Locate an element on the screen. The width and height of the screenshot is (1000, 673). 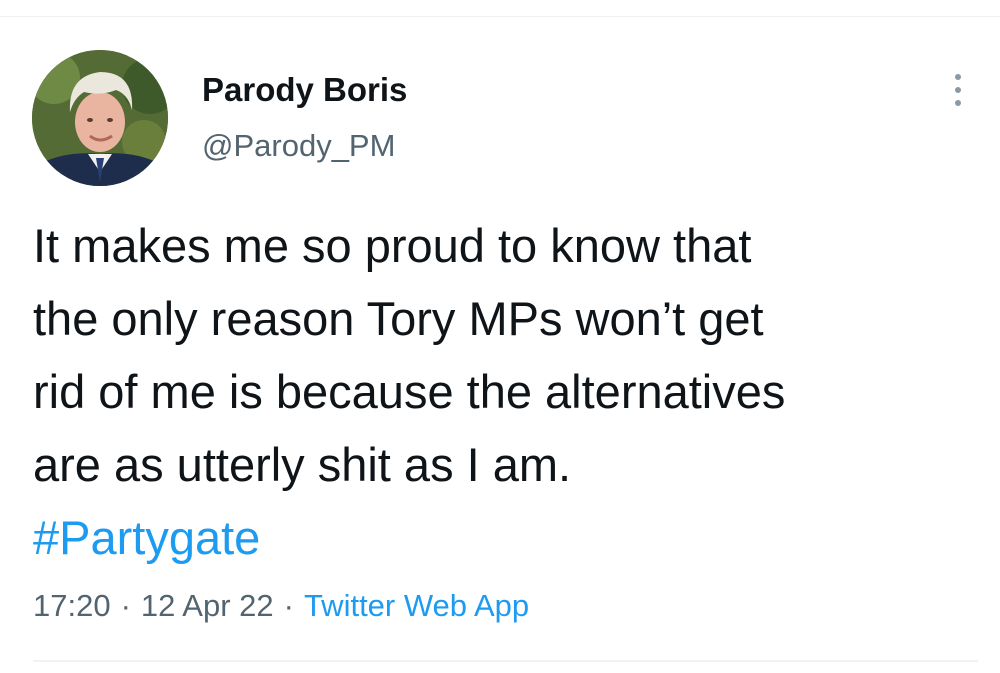
hashtag-link: #Partygate is located at coordinates (146, 537).